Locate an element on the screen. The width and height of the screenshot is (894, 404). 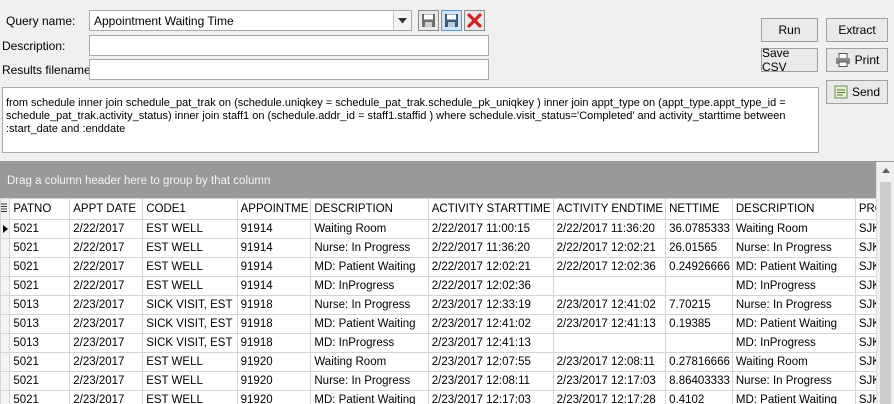
delete-query-button is located at coordinates (474, 20).